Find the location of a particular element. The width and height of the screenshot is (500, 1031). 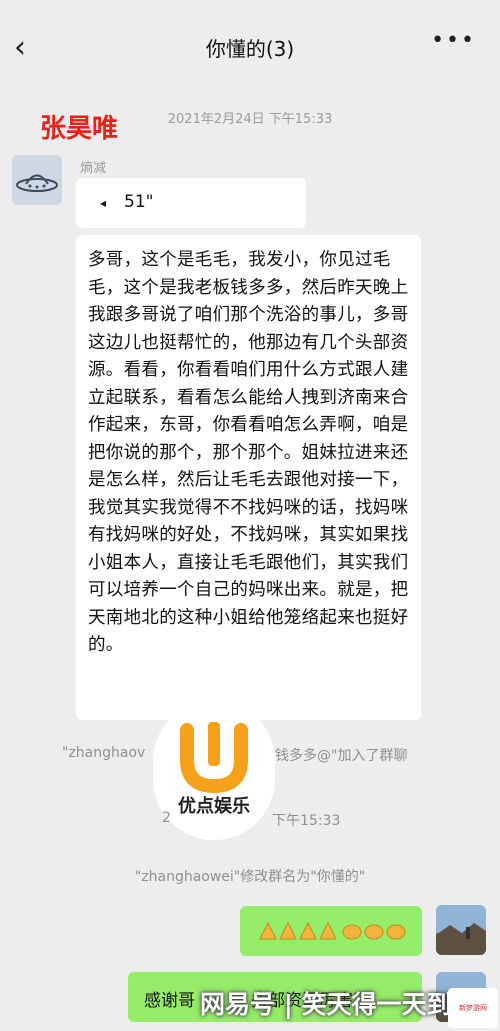

play-icon: ◂ is located at coordinates (103, 203).